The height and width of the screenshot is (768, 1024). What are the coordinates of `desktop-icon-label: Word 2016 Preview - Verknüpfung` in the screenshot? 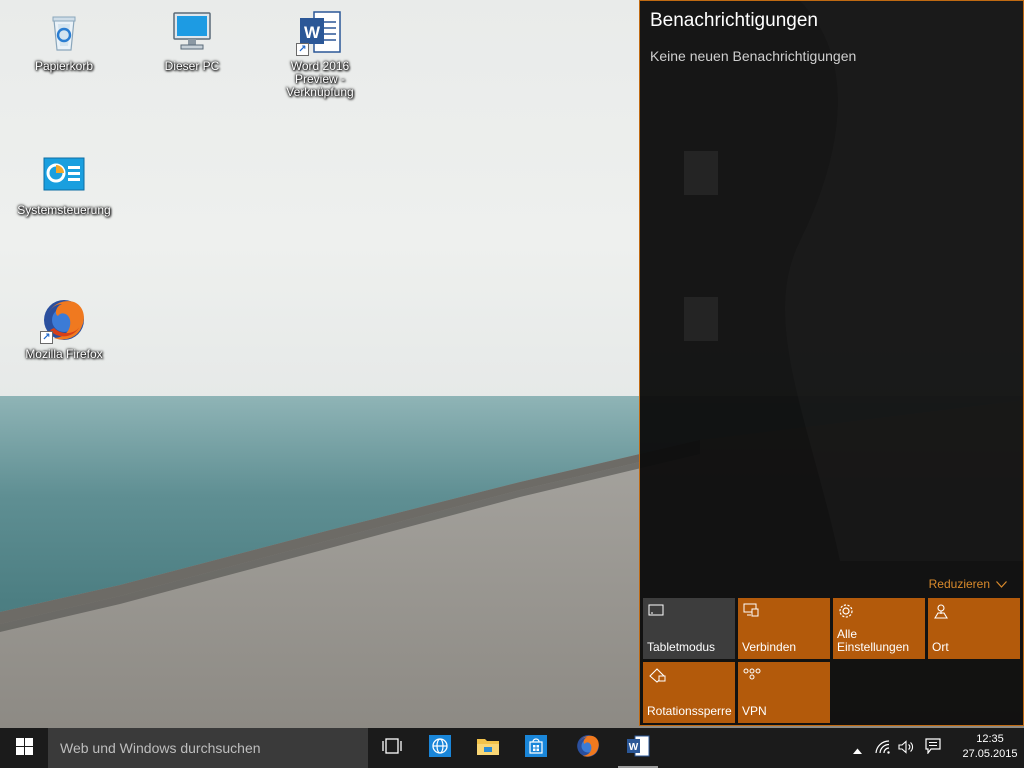 It's located at (320, 79).